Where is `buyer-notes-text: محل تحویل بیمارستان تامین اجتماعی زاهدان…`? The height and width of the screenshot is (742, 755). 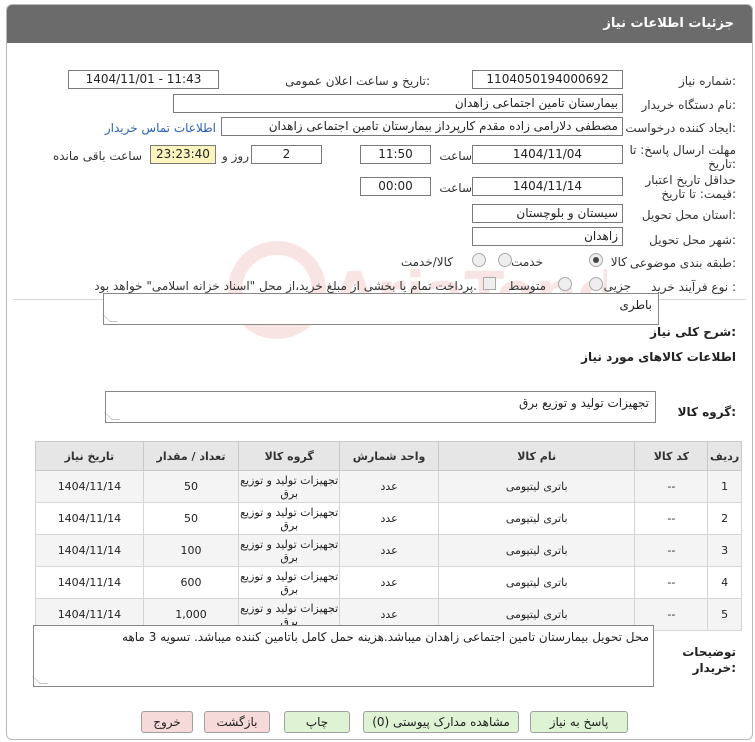 buyer-notes-text: محل تحویل بیمارستان تامین اجتماعی زاهدان… is located at coordinates (385, 637).